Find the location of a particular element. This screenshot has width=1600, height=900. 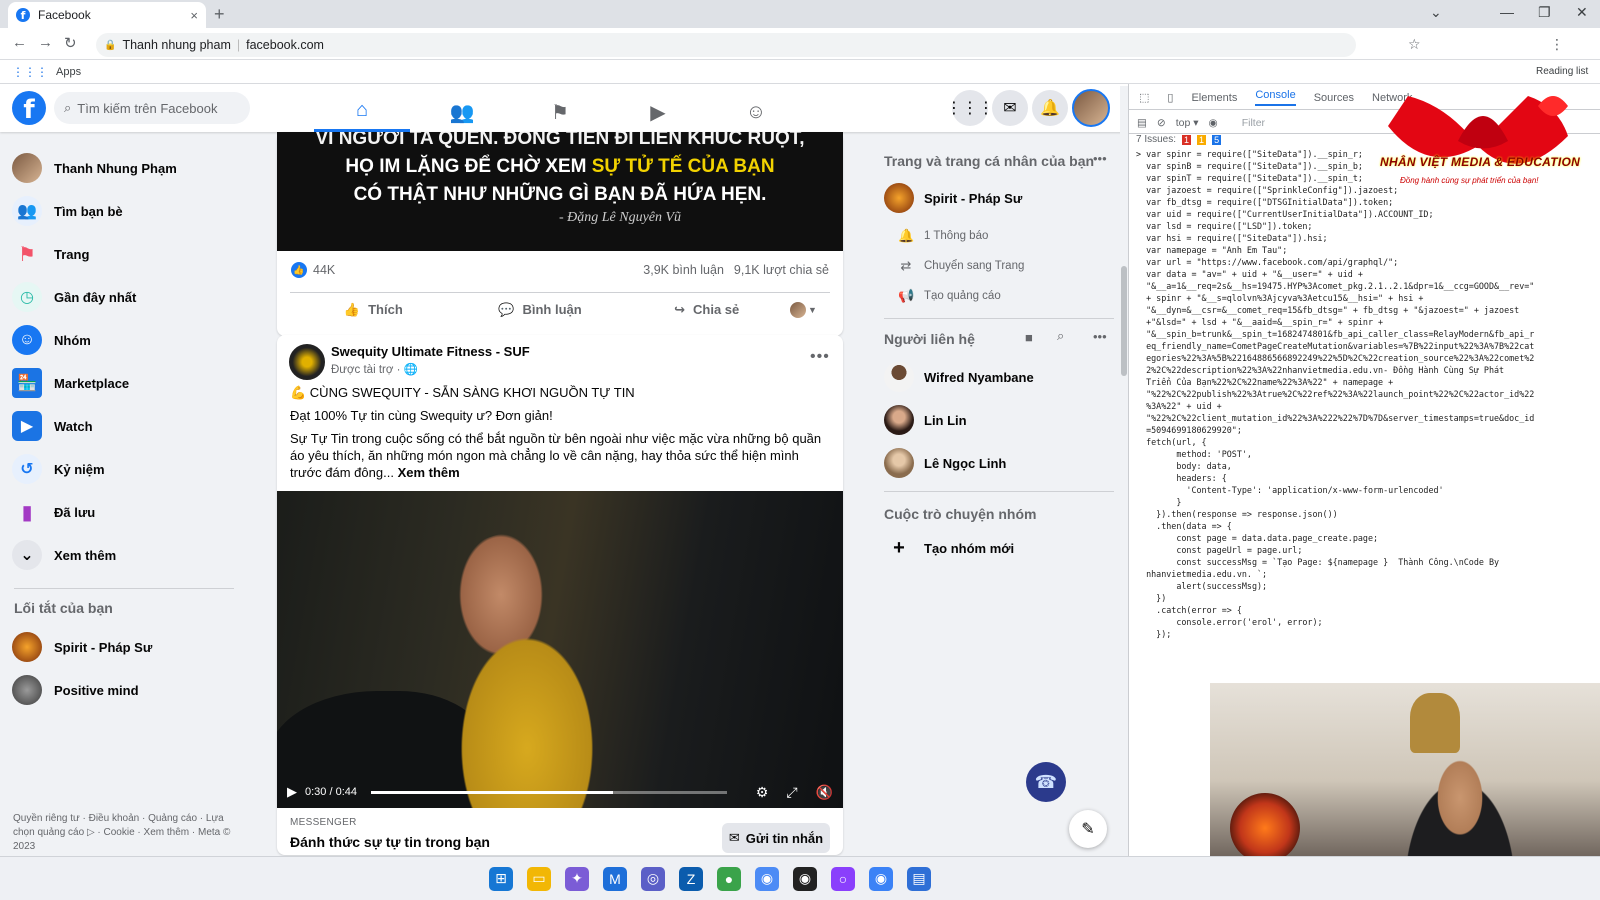

chrome-active-icon: ◉ is located at coordinates (881, 878).